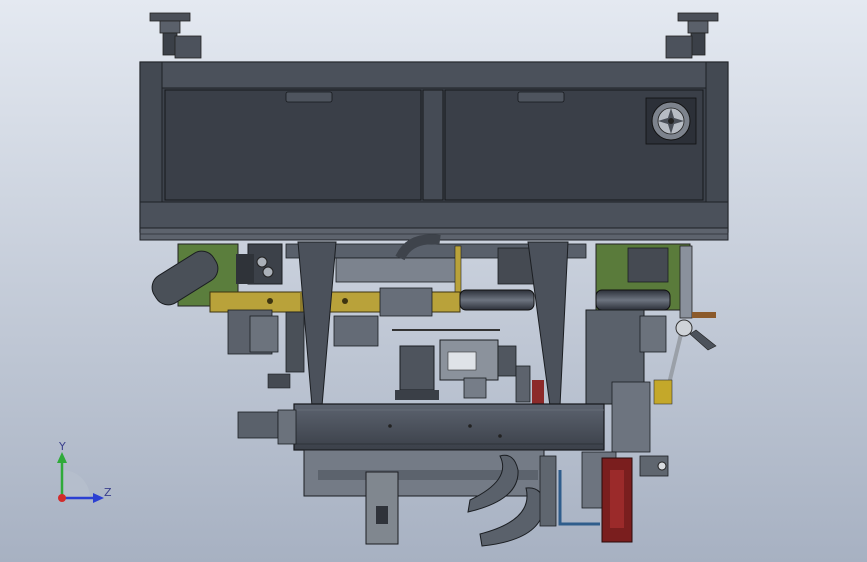 Image resolution: width=867 pixels, height=562 pixels. I want to click on cabinet-door-left, so click(293, 145).